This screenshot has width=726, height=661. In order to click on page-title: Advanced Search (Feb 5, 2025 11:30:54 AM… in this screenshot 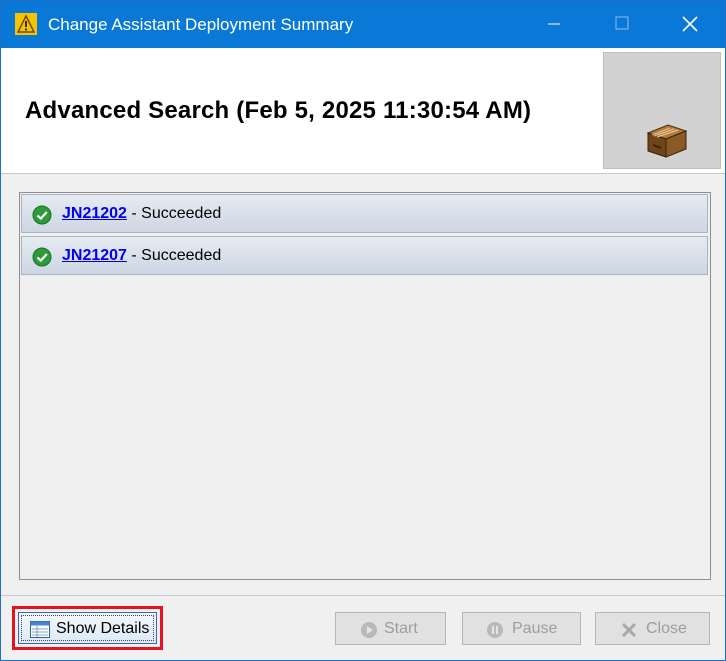, I will do `click(278, 110)`.